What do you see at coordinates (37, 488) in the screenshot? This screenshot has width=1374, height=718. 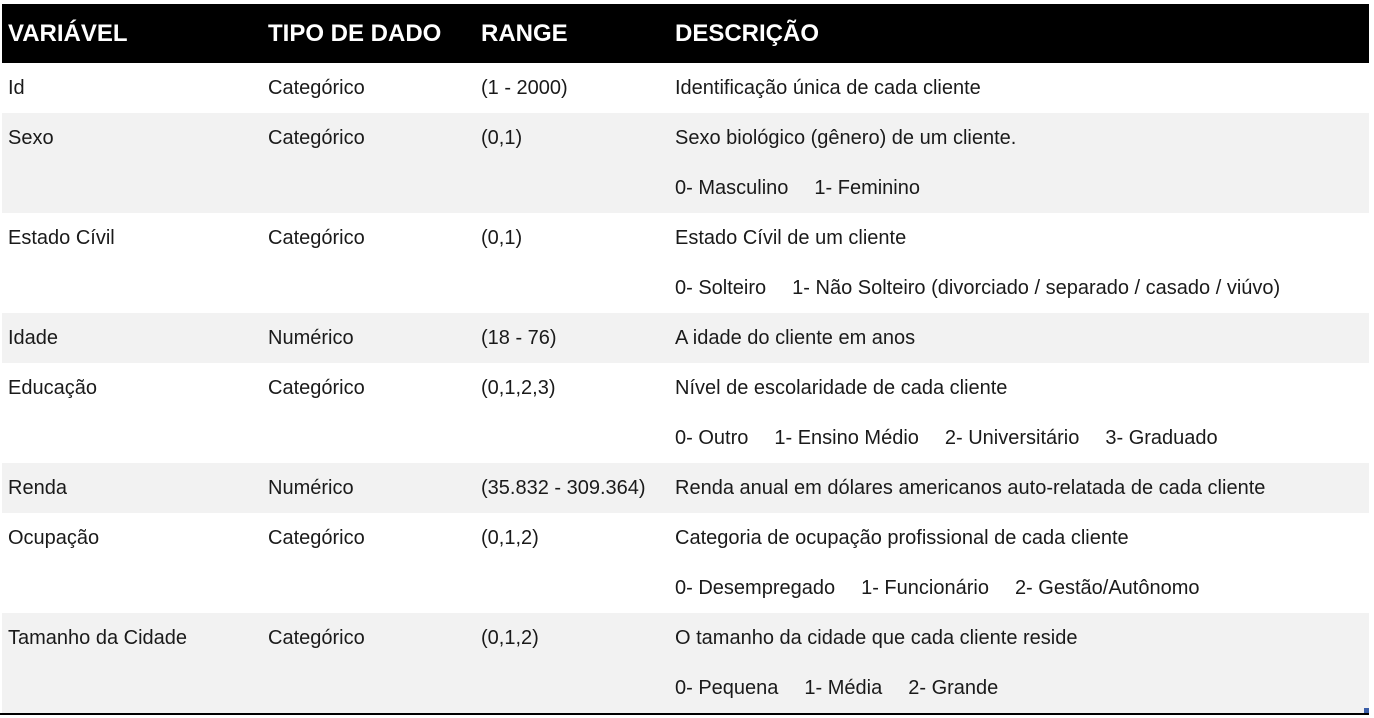 I see `cell-variavel-text: Renda` at bounding box center [37, 488].